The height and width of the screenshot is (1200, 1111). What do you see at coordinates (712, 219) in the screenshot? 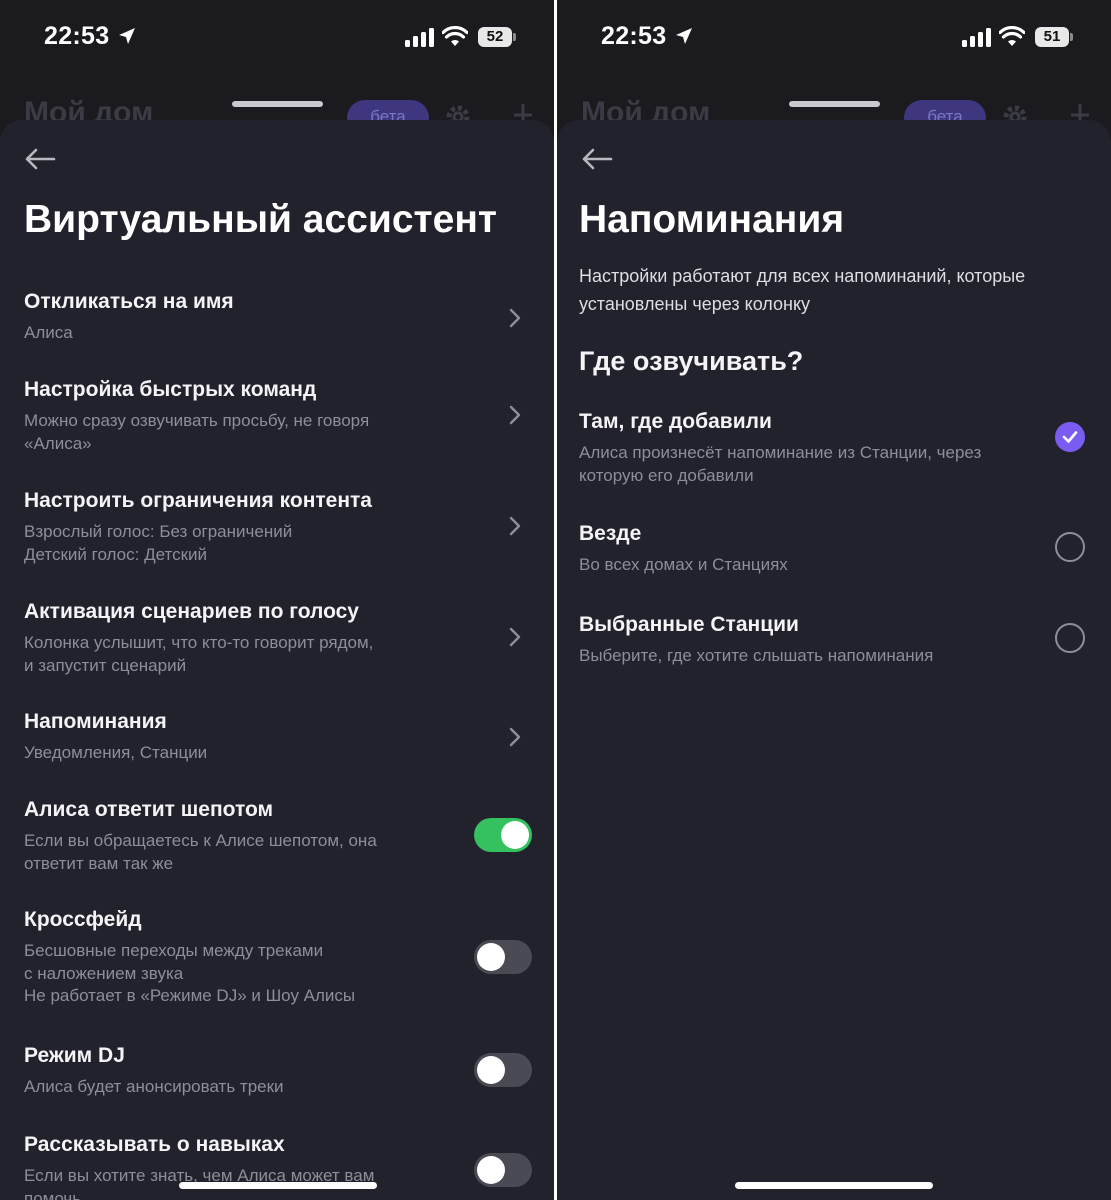
I see `page-title: Напоминания` at bounding box center [712, 219].